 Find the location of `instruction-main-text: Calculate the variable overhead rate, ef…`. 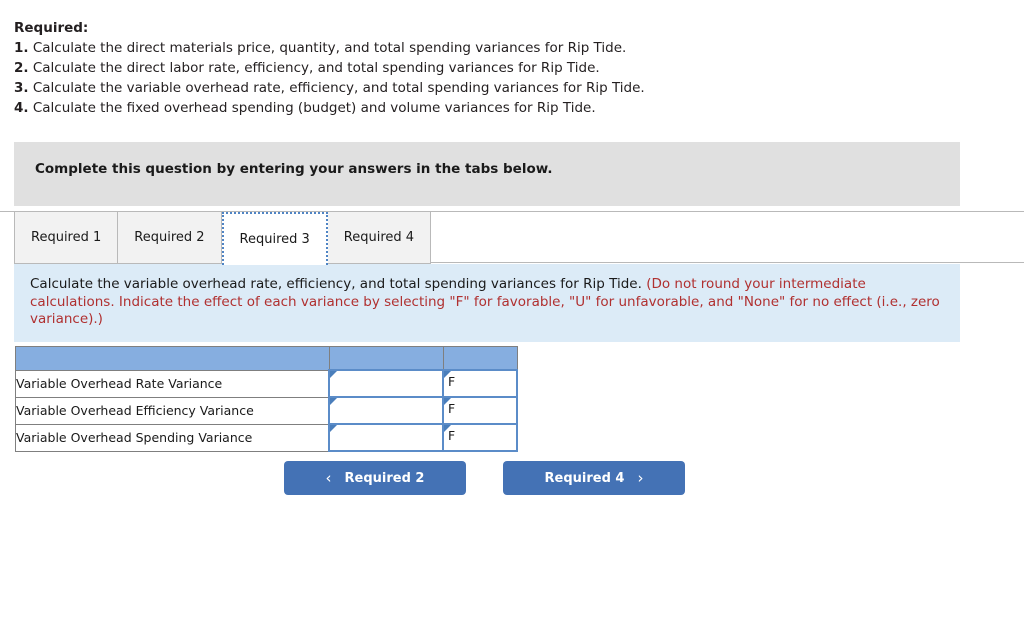

instruction-main-text: Calculate the variable overhead rate, ef… is located at coordinates (336, 284).